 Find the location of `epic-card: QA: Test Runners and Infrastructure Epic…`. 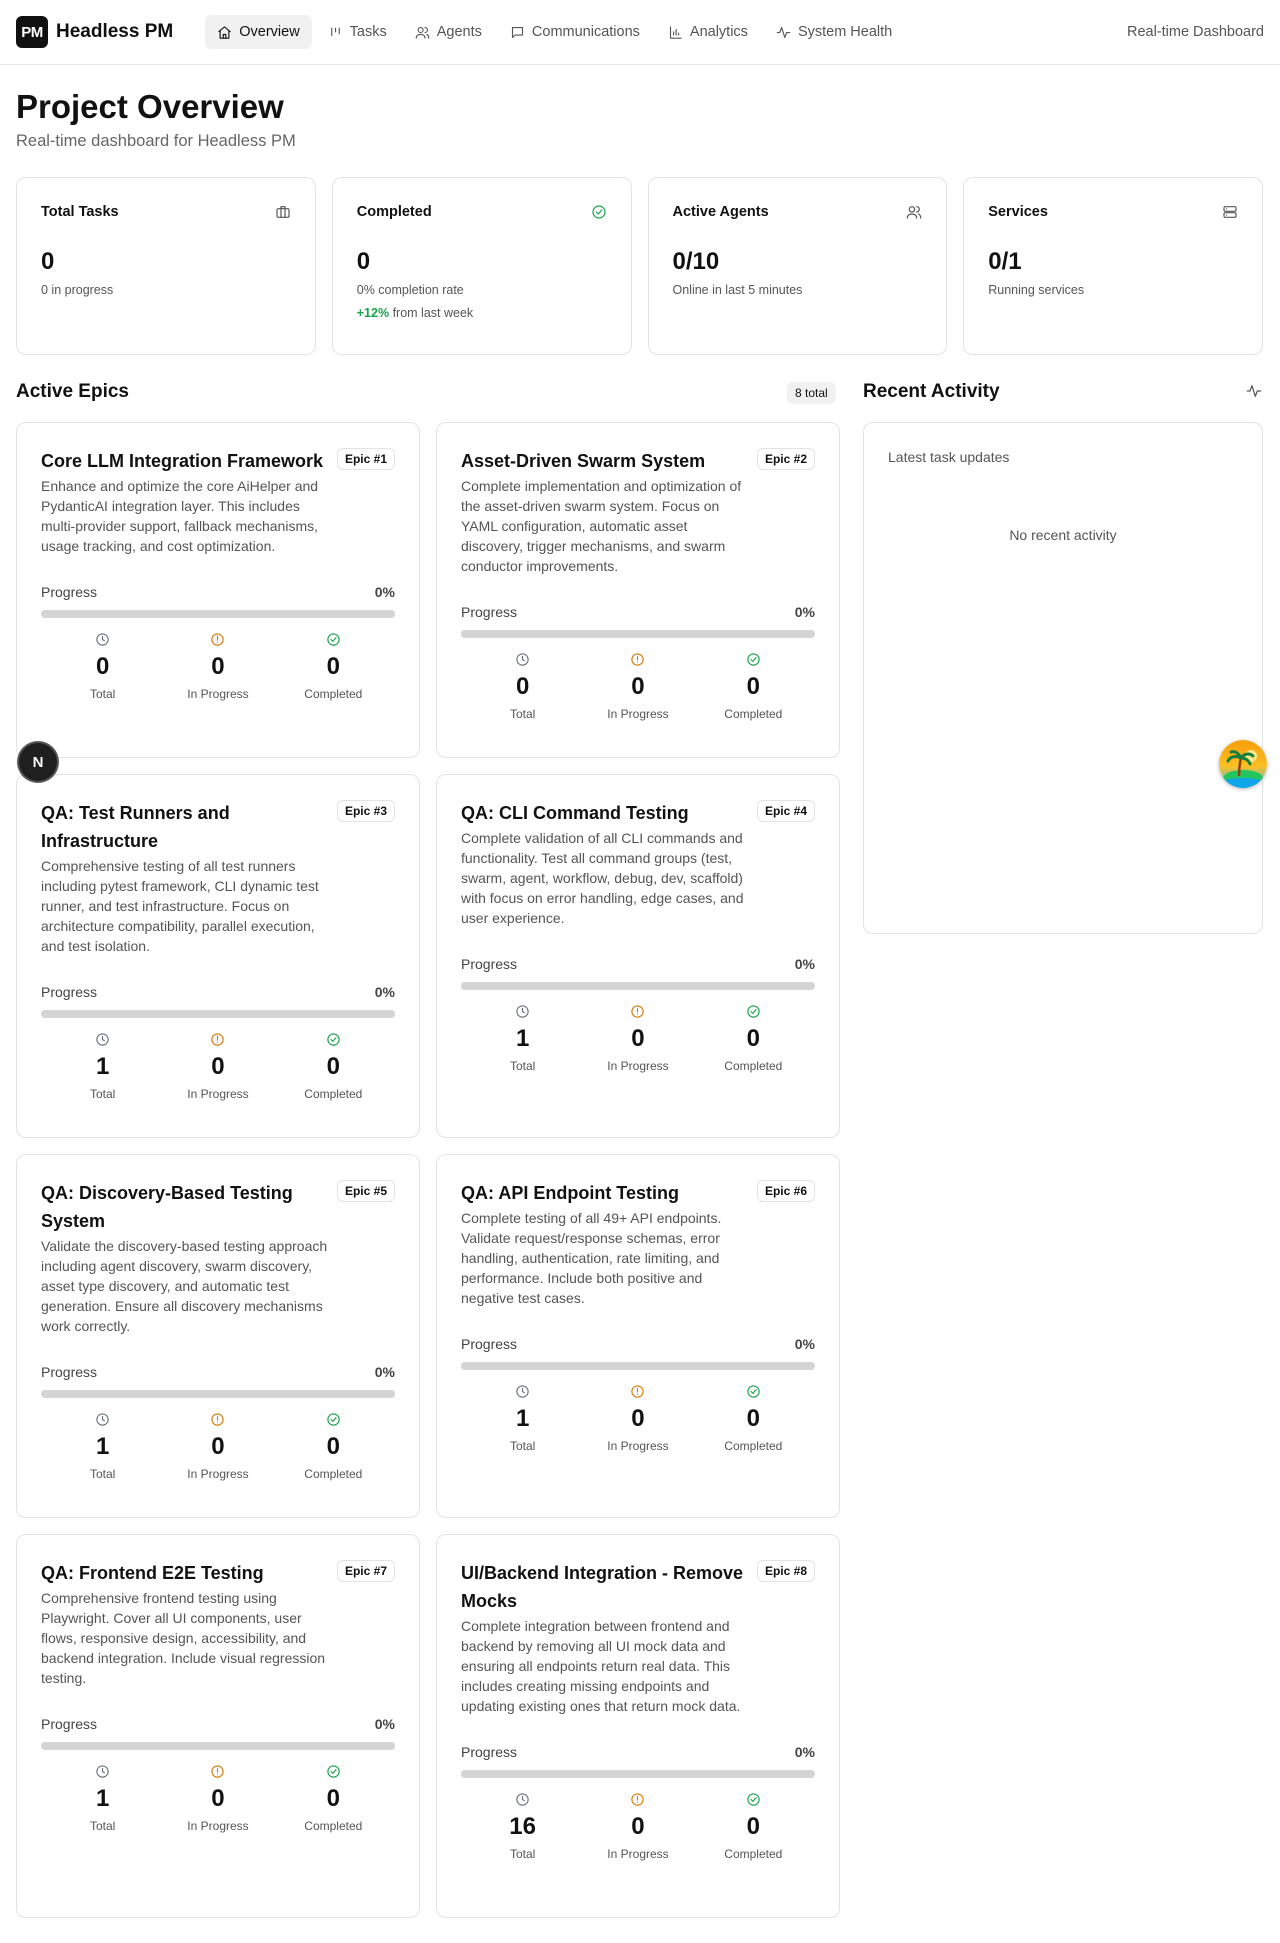

epic-card: QA: Test Runners and Infrastructure Epic… is located at coordinates (218, 956).